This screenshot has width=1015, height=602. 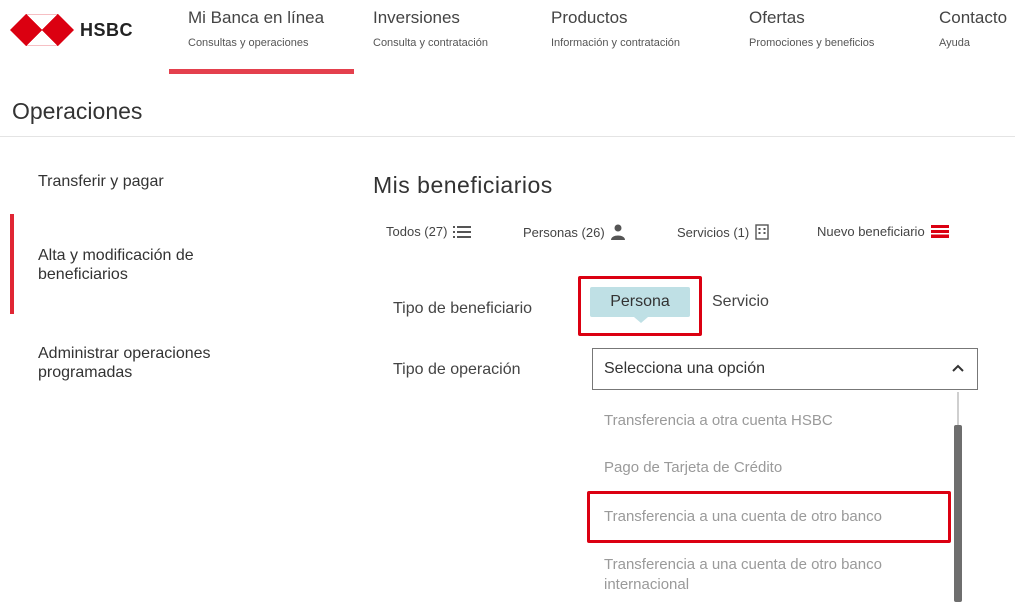 I want to click on person-icon, so click(x=617, y=232).